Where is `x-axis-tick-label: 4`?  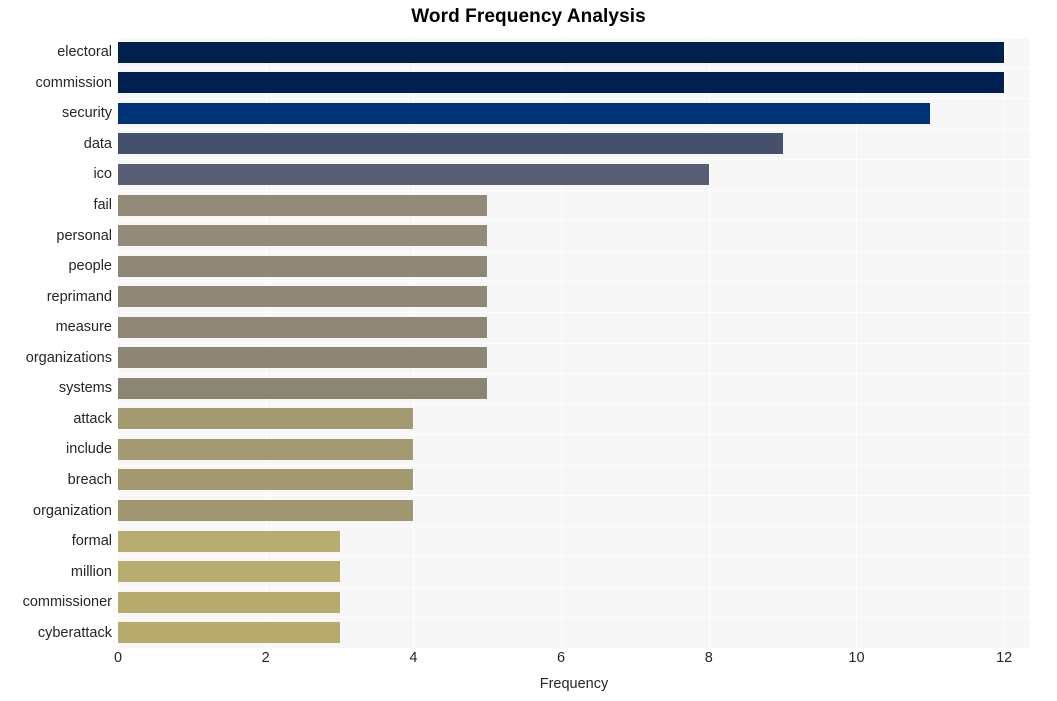
x-axis-tick-label: 4 is located at coordinates (413, 658).